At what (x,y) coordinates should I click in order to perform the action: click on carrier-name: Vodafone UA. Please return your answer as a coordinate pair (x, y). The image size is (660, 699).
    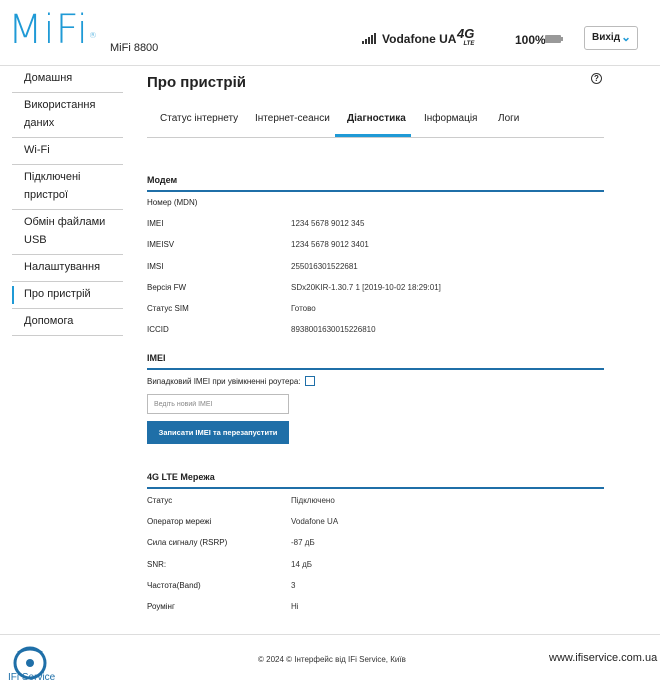
    Looking at the image, I should click on (419, 39).